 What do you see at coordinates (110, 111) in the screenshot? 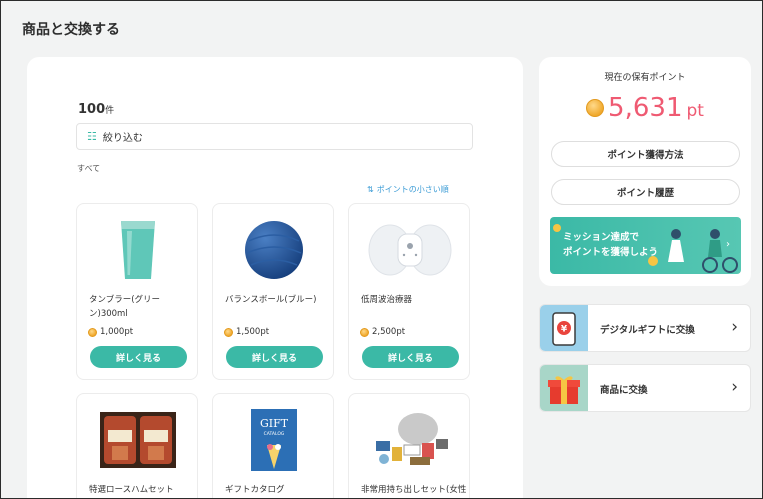
I see `result-count-unit: 件` at bounding box center [110, 111].